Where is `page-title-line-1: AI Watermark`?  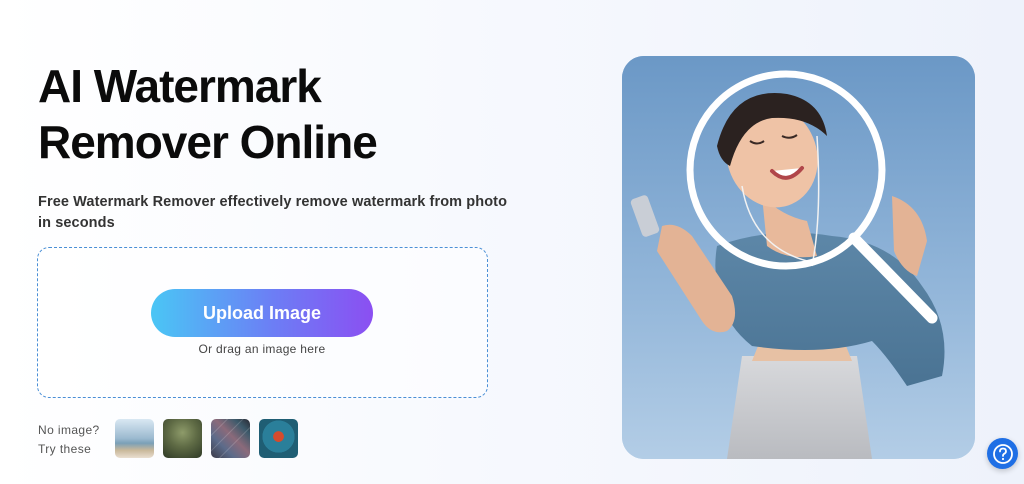 page-title-line-1: AI Watermark is located at coordinates (180, 86).